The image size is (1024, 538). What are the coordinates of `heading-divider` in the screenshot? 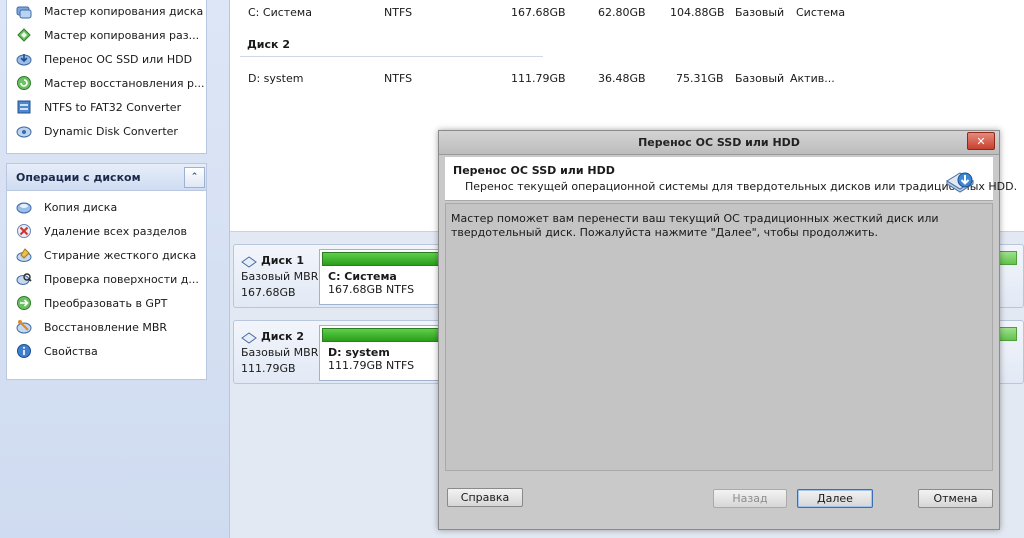 It's located at (391, 56).